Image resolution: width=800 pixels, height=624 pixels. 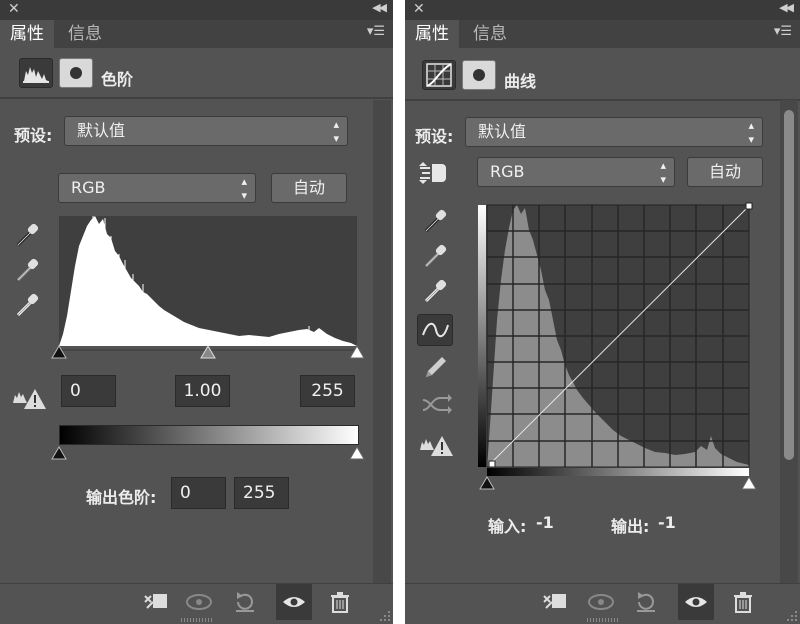 I want to click on output-white-handle, so click(x=357, y=453).